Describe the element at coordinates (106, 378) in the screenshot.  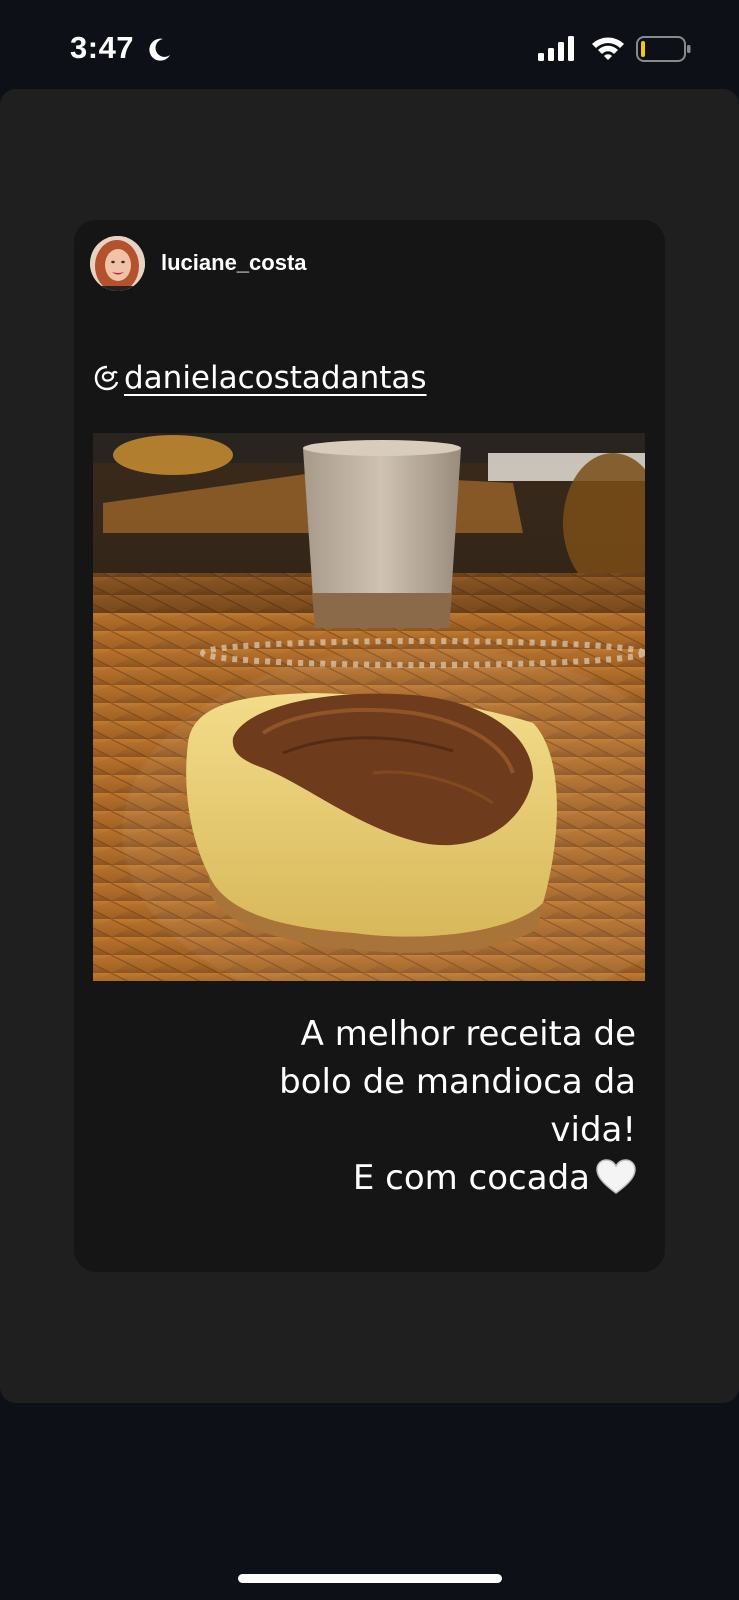
I see `threads-icon` at that location.